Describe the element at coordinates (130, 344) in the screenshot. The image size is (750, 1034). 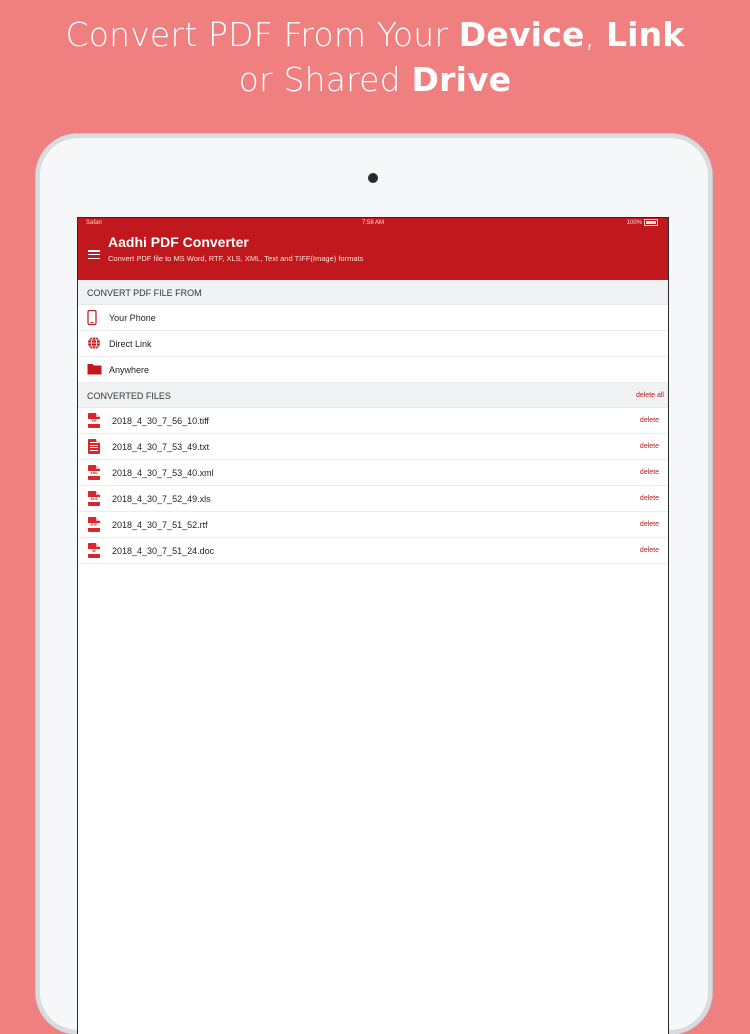
I see `source-label: Direct Link` at that location.